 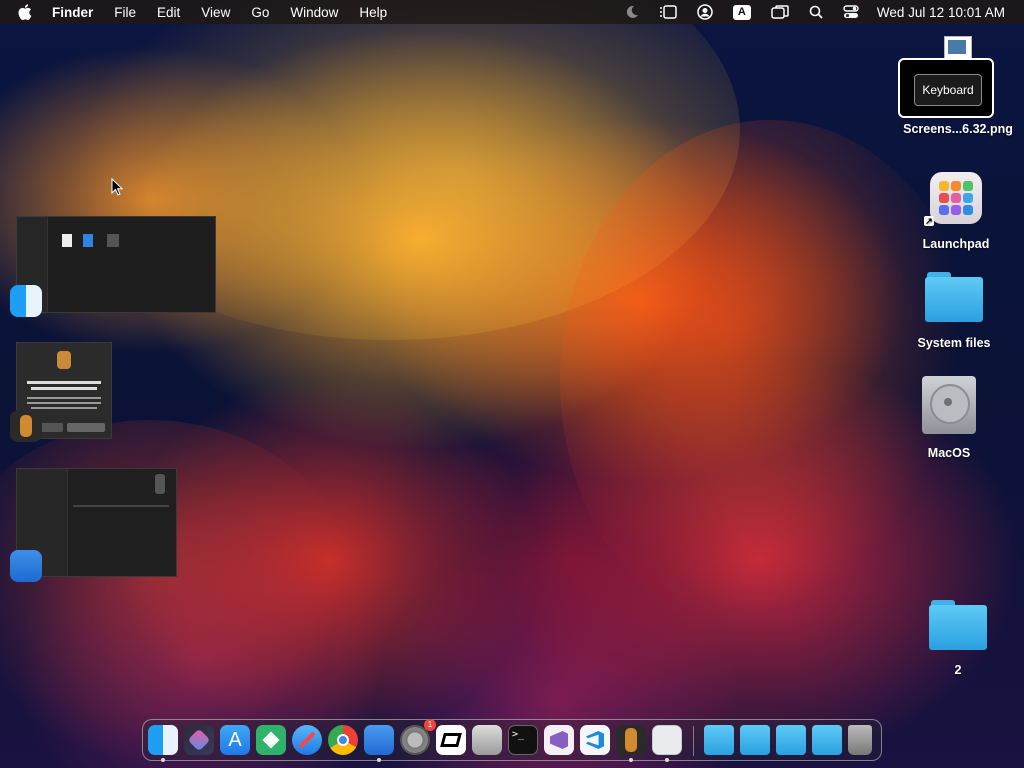 I want to click on status-area: A Wed Jul 12 10:01 AM, so click(x=814, y=12).